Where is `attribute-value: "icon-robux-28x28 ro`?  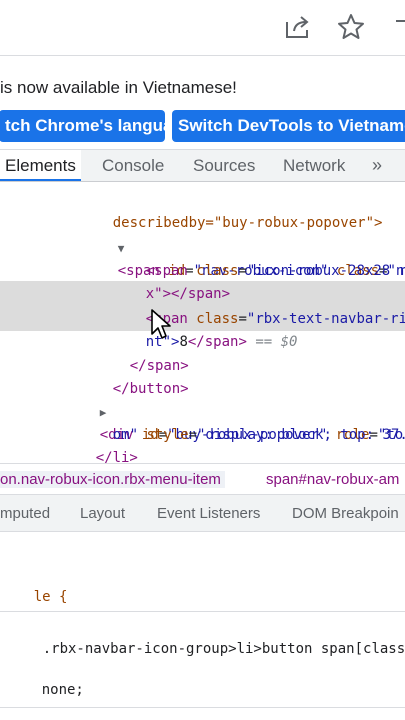 attribute-value: "icon-robux-28x28 ro is located at coordinates (325, 271).